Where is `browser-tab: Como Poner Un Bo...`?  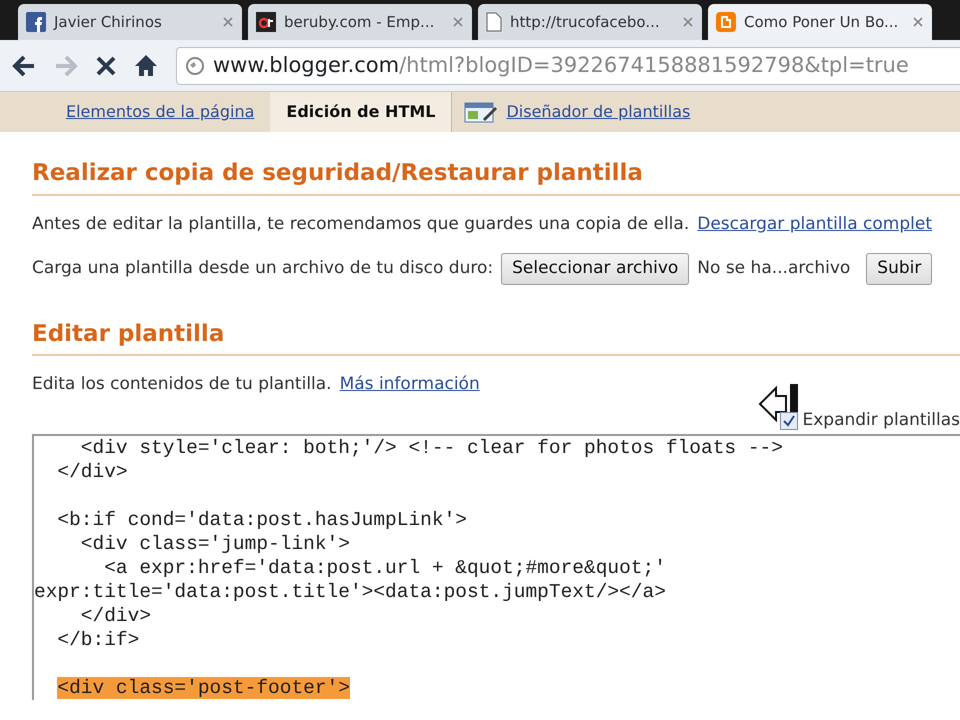
browser-tab: Como Poner Un Bo... is located at coordinates (820, 22).